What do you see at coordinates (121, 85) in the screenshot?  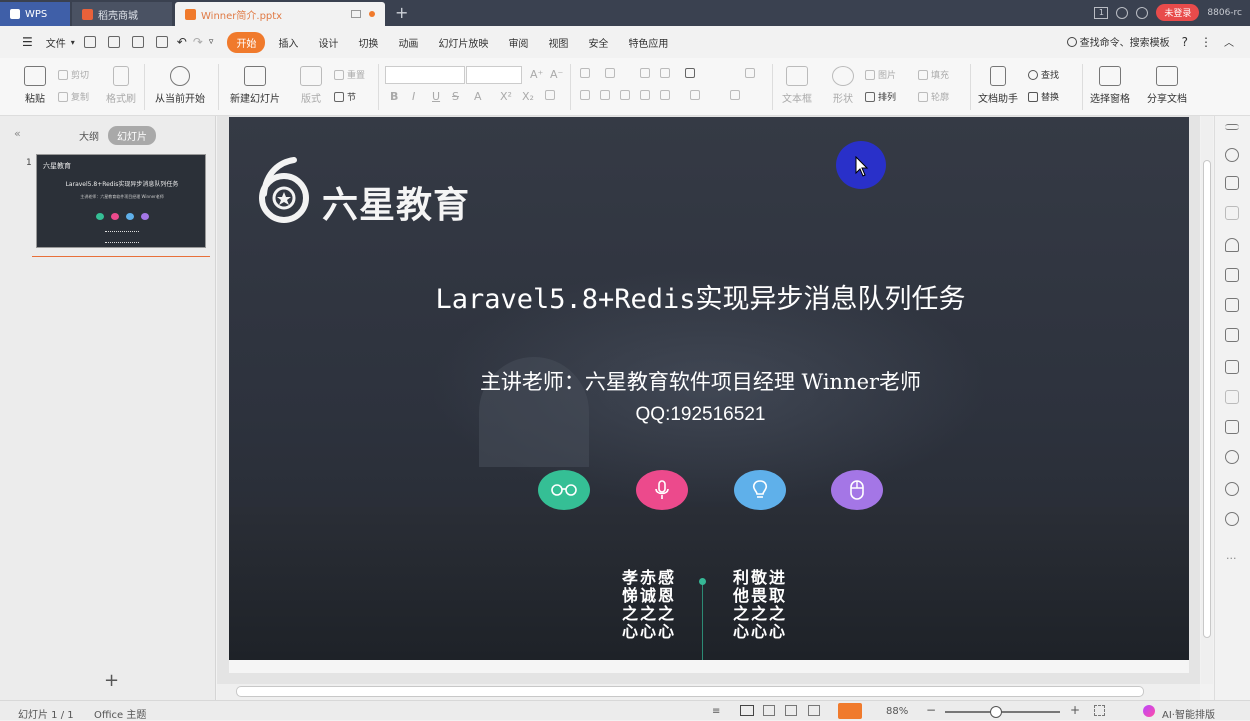 I see `format-painter-button: 格式刷` at bounding box center [121, 85].